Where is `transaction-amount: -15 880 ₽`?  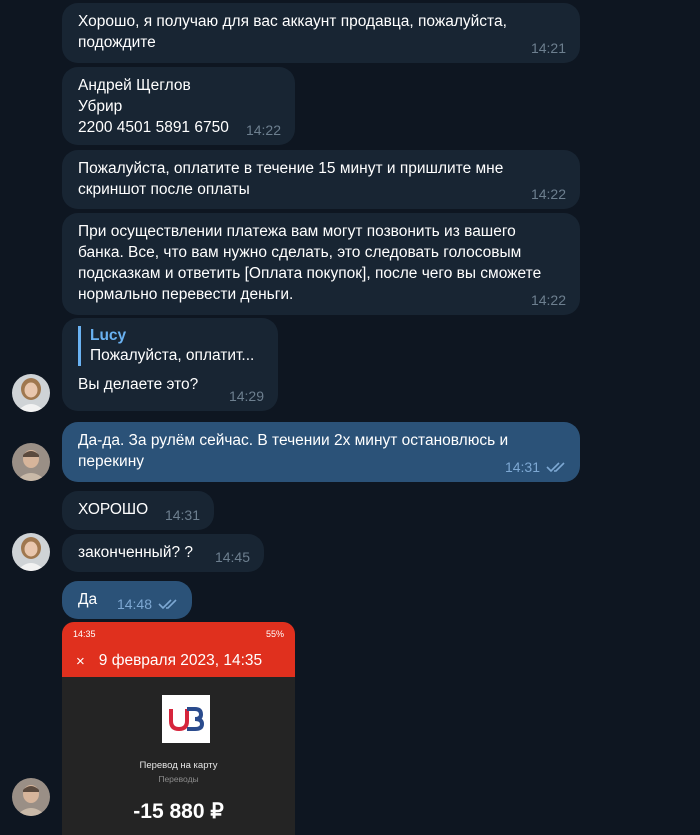
transaction-amount: -15 880 ₽ is located at coordinates (178, 811).